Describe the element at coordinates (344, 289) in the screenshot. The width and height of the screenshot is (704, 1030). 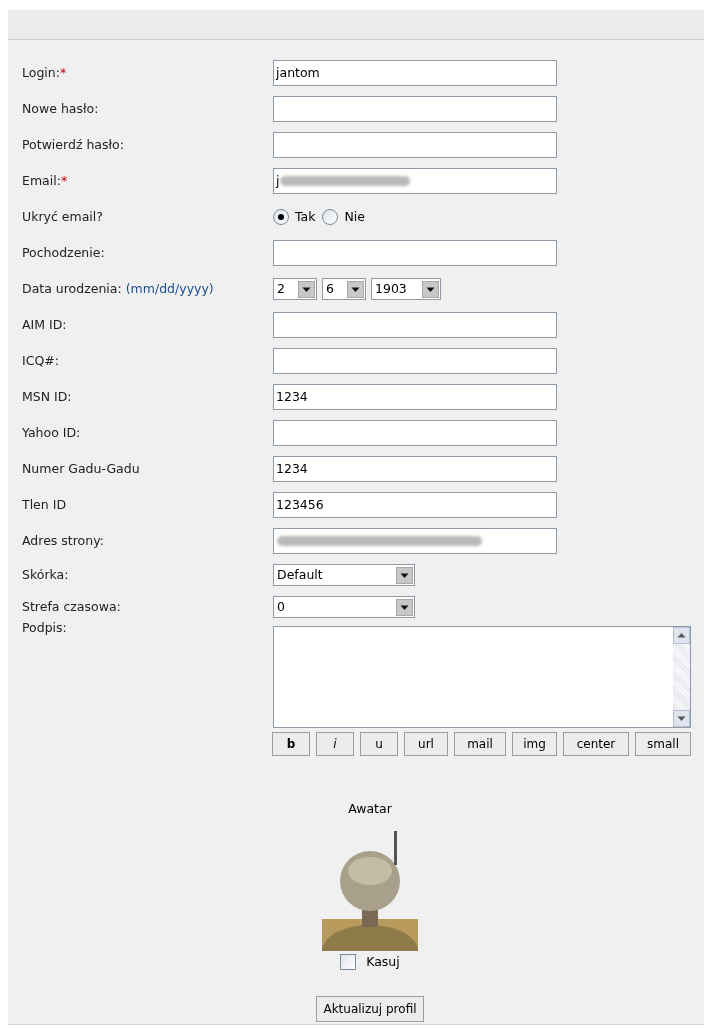
I see `select-field: 6` at that location.